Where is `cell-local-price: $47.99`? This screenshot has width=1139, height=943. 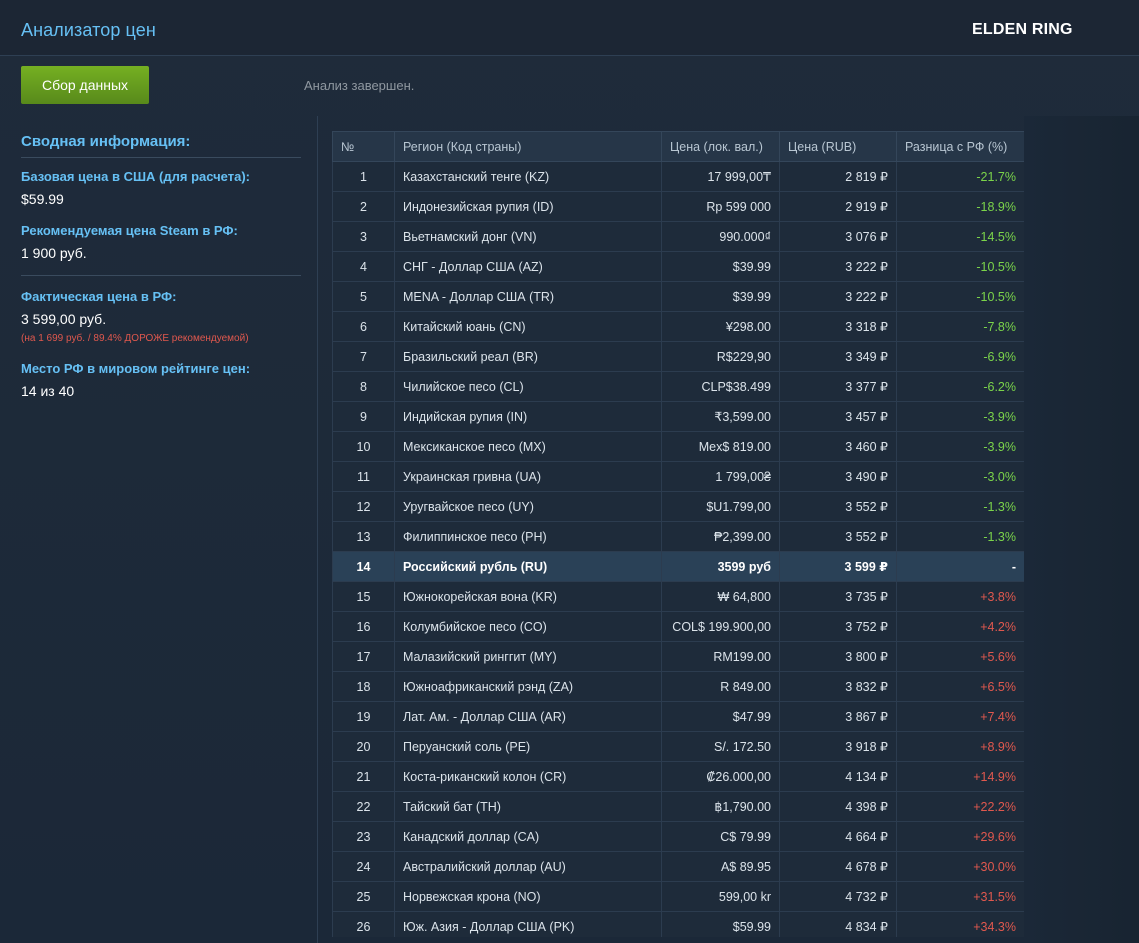 cell-local-price: $47.99 is located at coordinates (720, 716).